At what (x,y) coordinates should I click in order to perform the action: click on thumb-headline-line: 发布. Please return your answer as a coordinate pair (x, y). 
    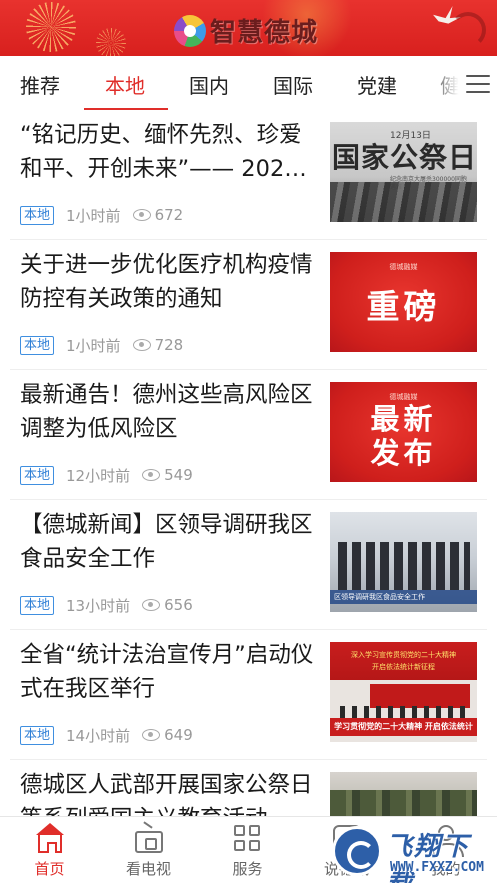
    Looking at the image, I should click on (403, 453).